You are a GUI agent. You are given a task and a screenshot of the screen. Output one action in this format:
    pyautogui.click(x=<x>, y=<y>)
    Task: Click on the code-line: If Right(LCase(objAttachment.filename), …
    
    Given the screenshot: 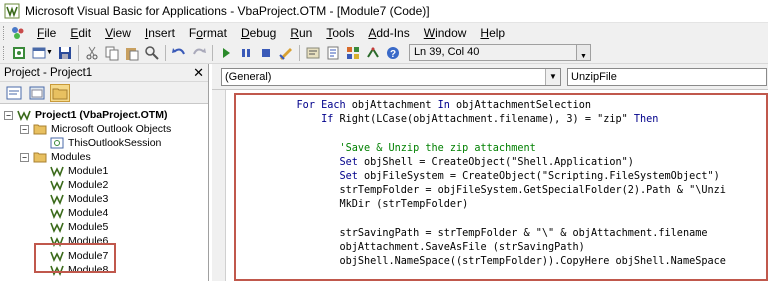 What is the action you would take?
    pyautogui.click(x=465, y=120)
    